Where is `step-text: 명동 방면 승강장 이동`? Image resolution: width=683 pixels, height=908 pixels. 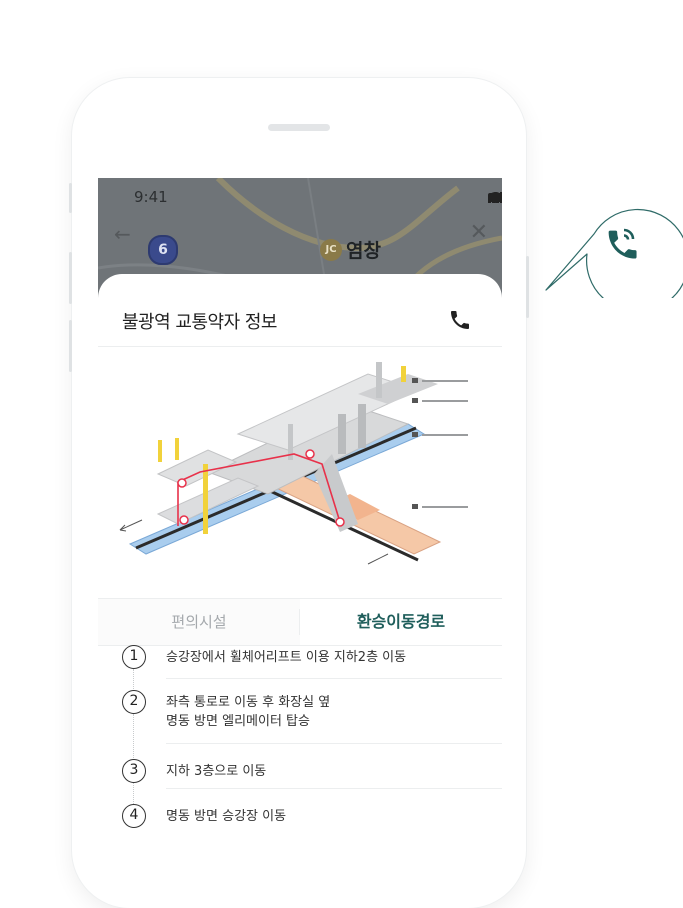 step-text: 명동 방면 승강장 이동 is located at coordinates (226, 816).